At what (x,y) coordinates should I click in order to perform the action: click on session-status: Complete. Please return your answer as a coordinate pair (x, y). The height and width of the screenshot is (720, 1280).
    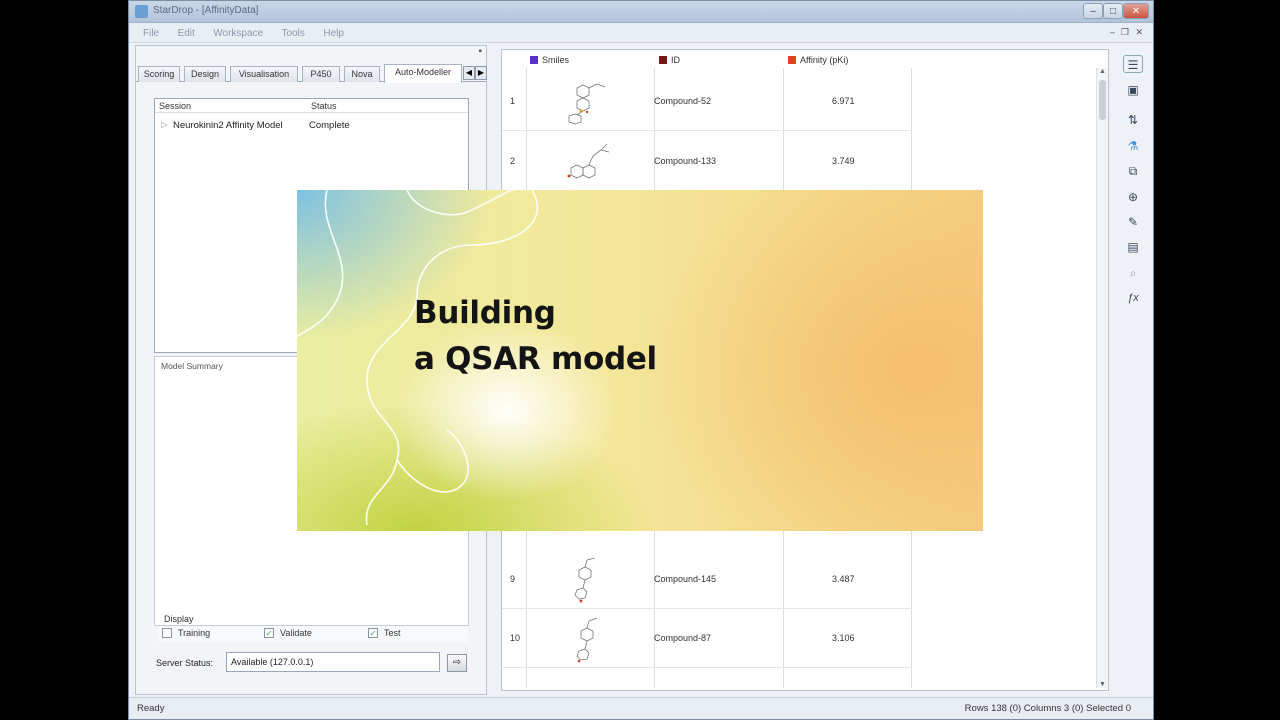
    Looking at the image, I should click on (329, 125).